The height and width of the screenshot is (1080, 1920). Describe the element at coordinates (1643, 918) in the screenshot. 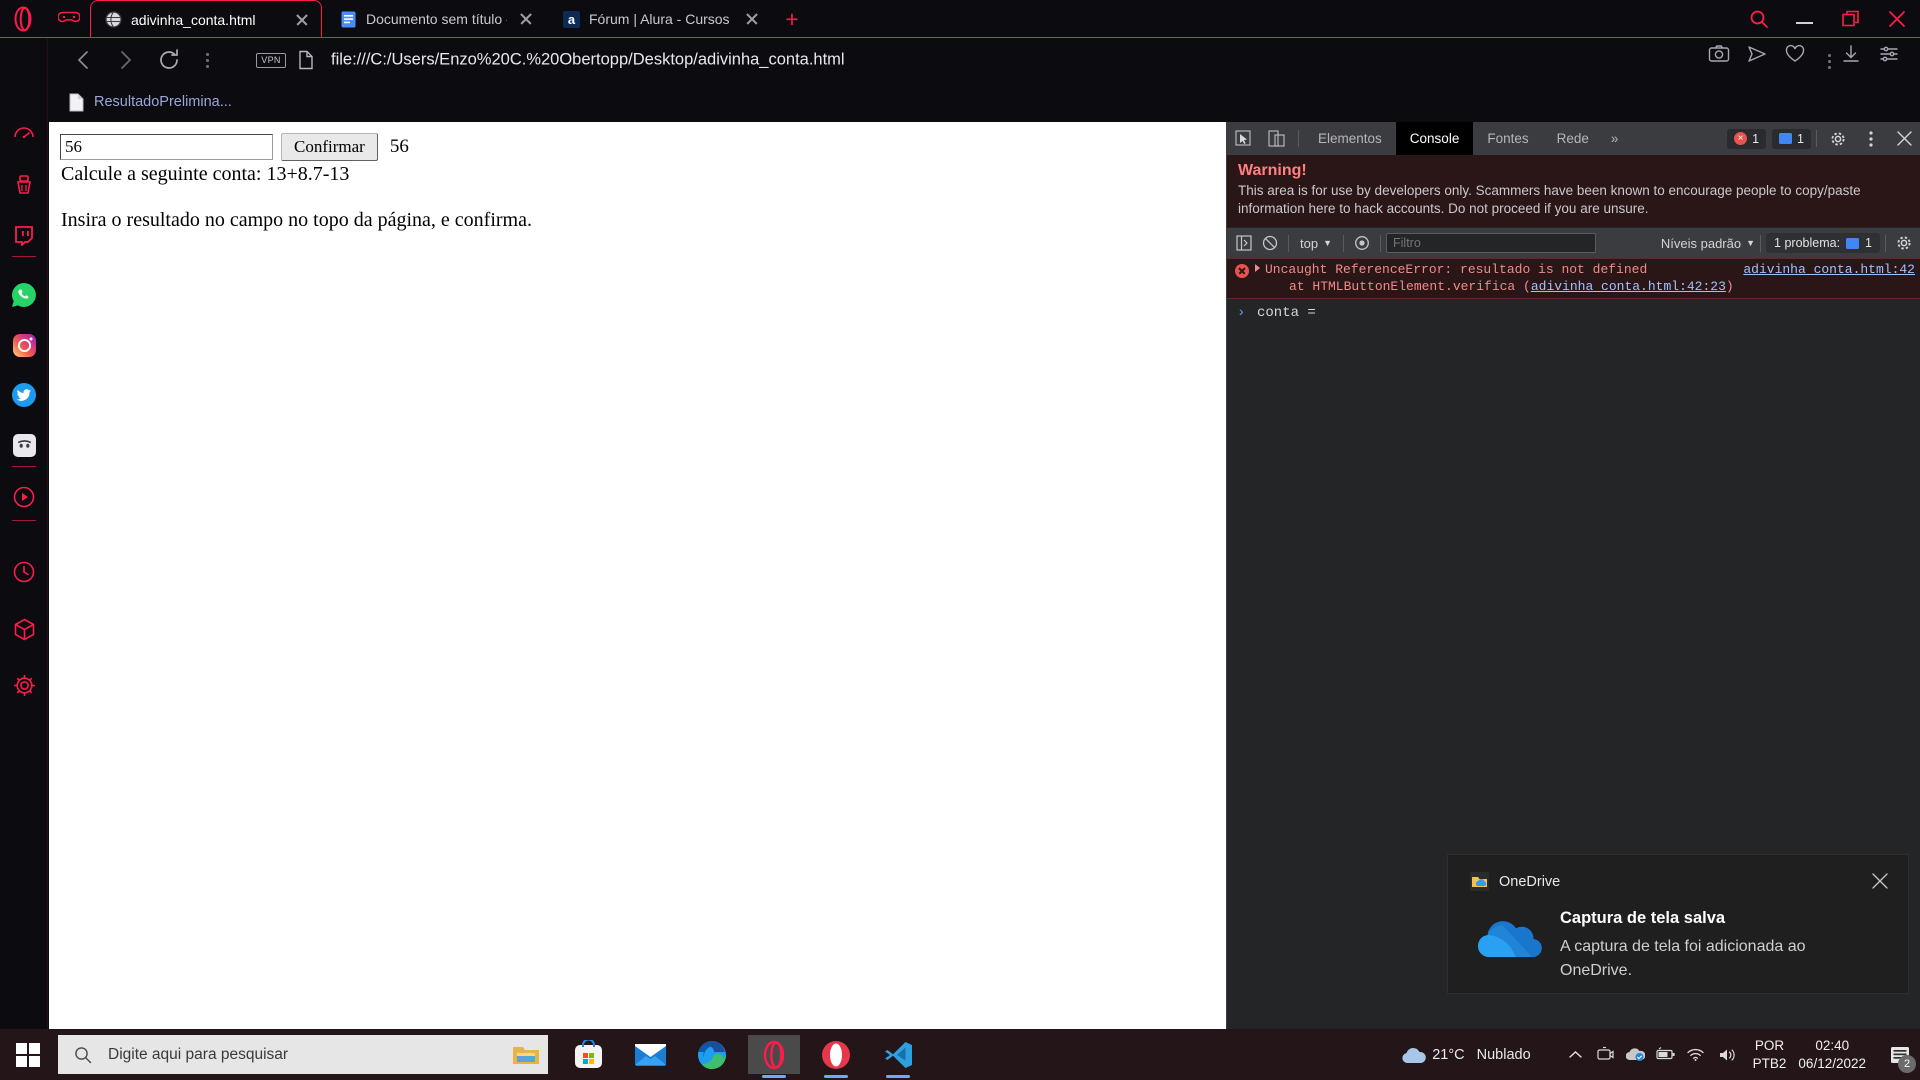

I see `toast-title: Captura de tela salva` at that location.